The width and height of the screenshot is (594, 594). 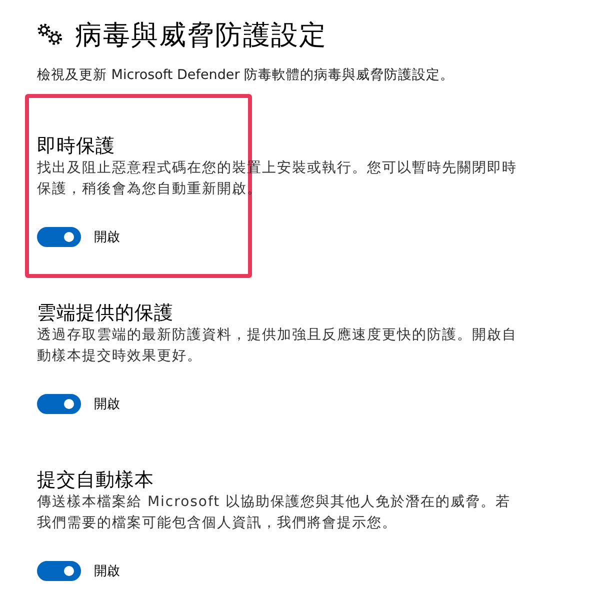 What do you see at coordinates (105, 313) in the screenshot?
I see `section-heading: 雲端提供的保護` at bounding box center [105, 313].